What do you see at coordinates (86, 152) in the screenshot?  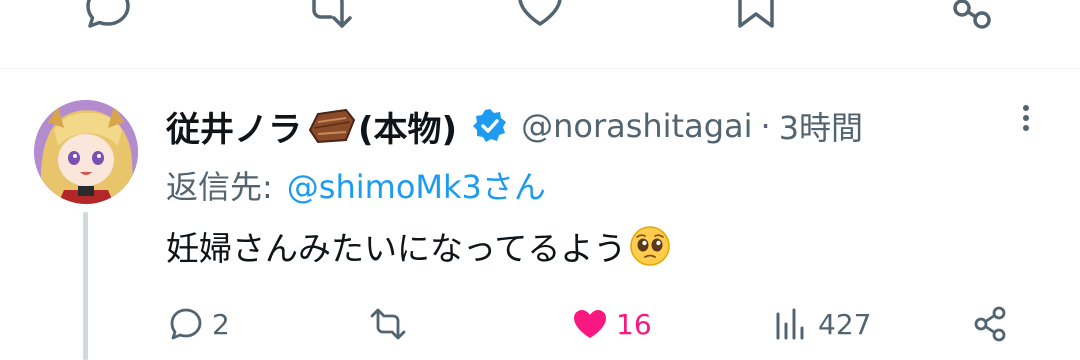 I see `avatar` at bounding box center [86, 152].